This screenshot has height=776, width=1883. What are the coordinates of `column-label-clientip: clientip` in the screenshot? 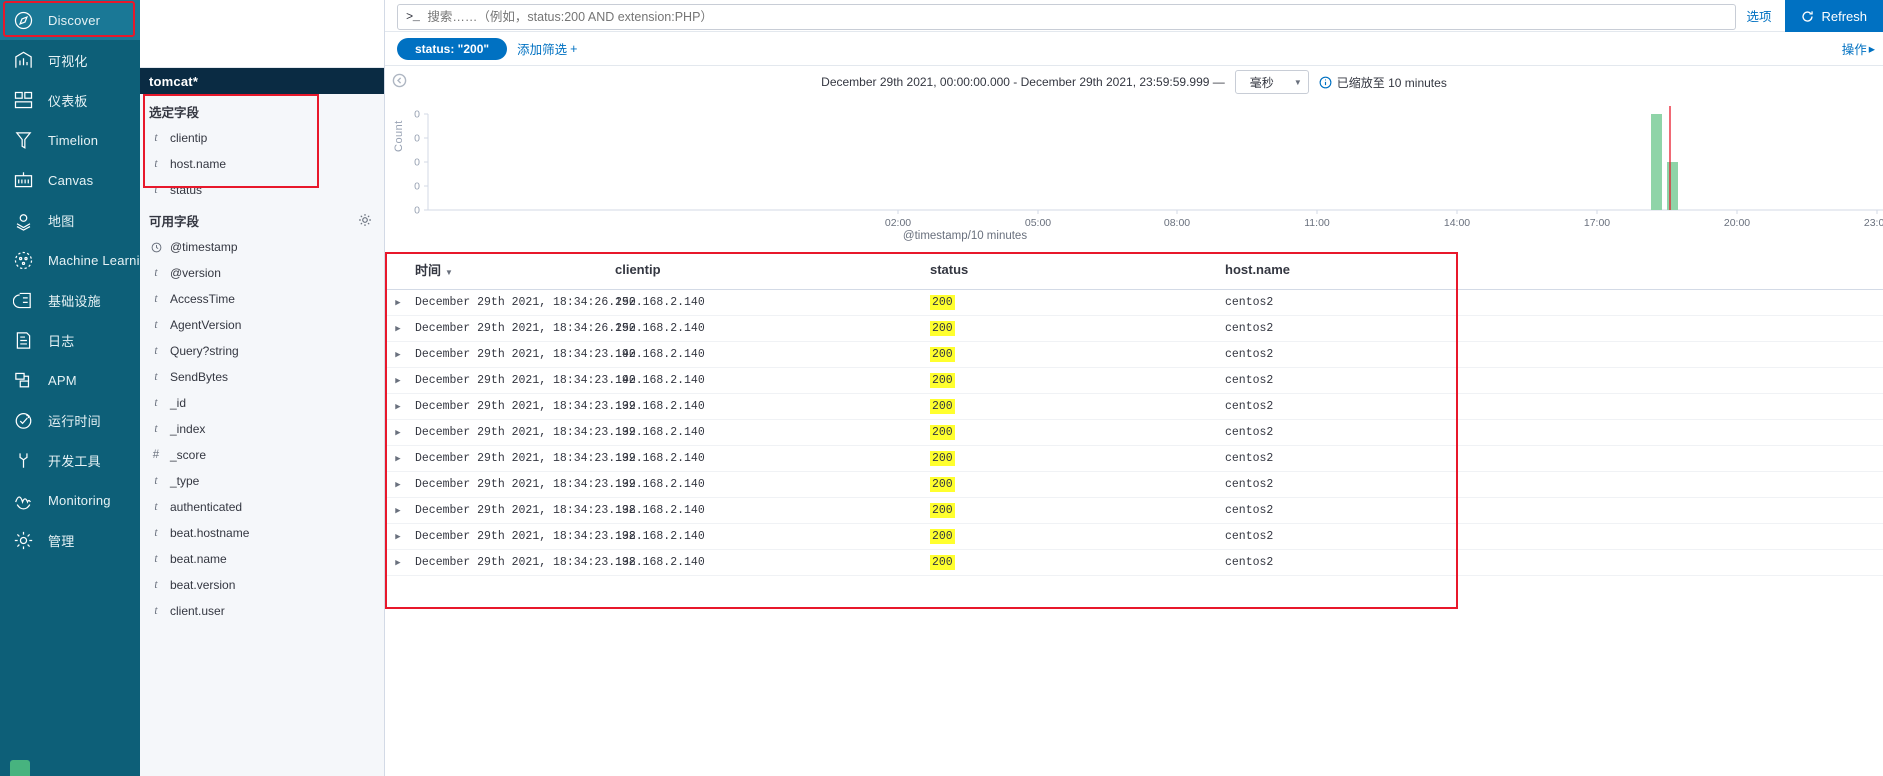 It's located at (638, 269).